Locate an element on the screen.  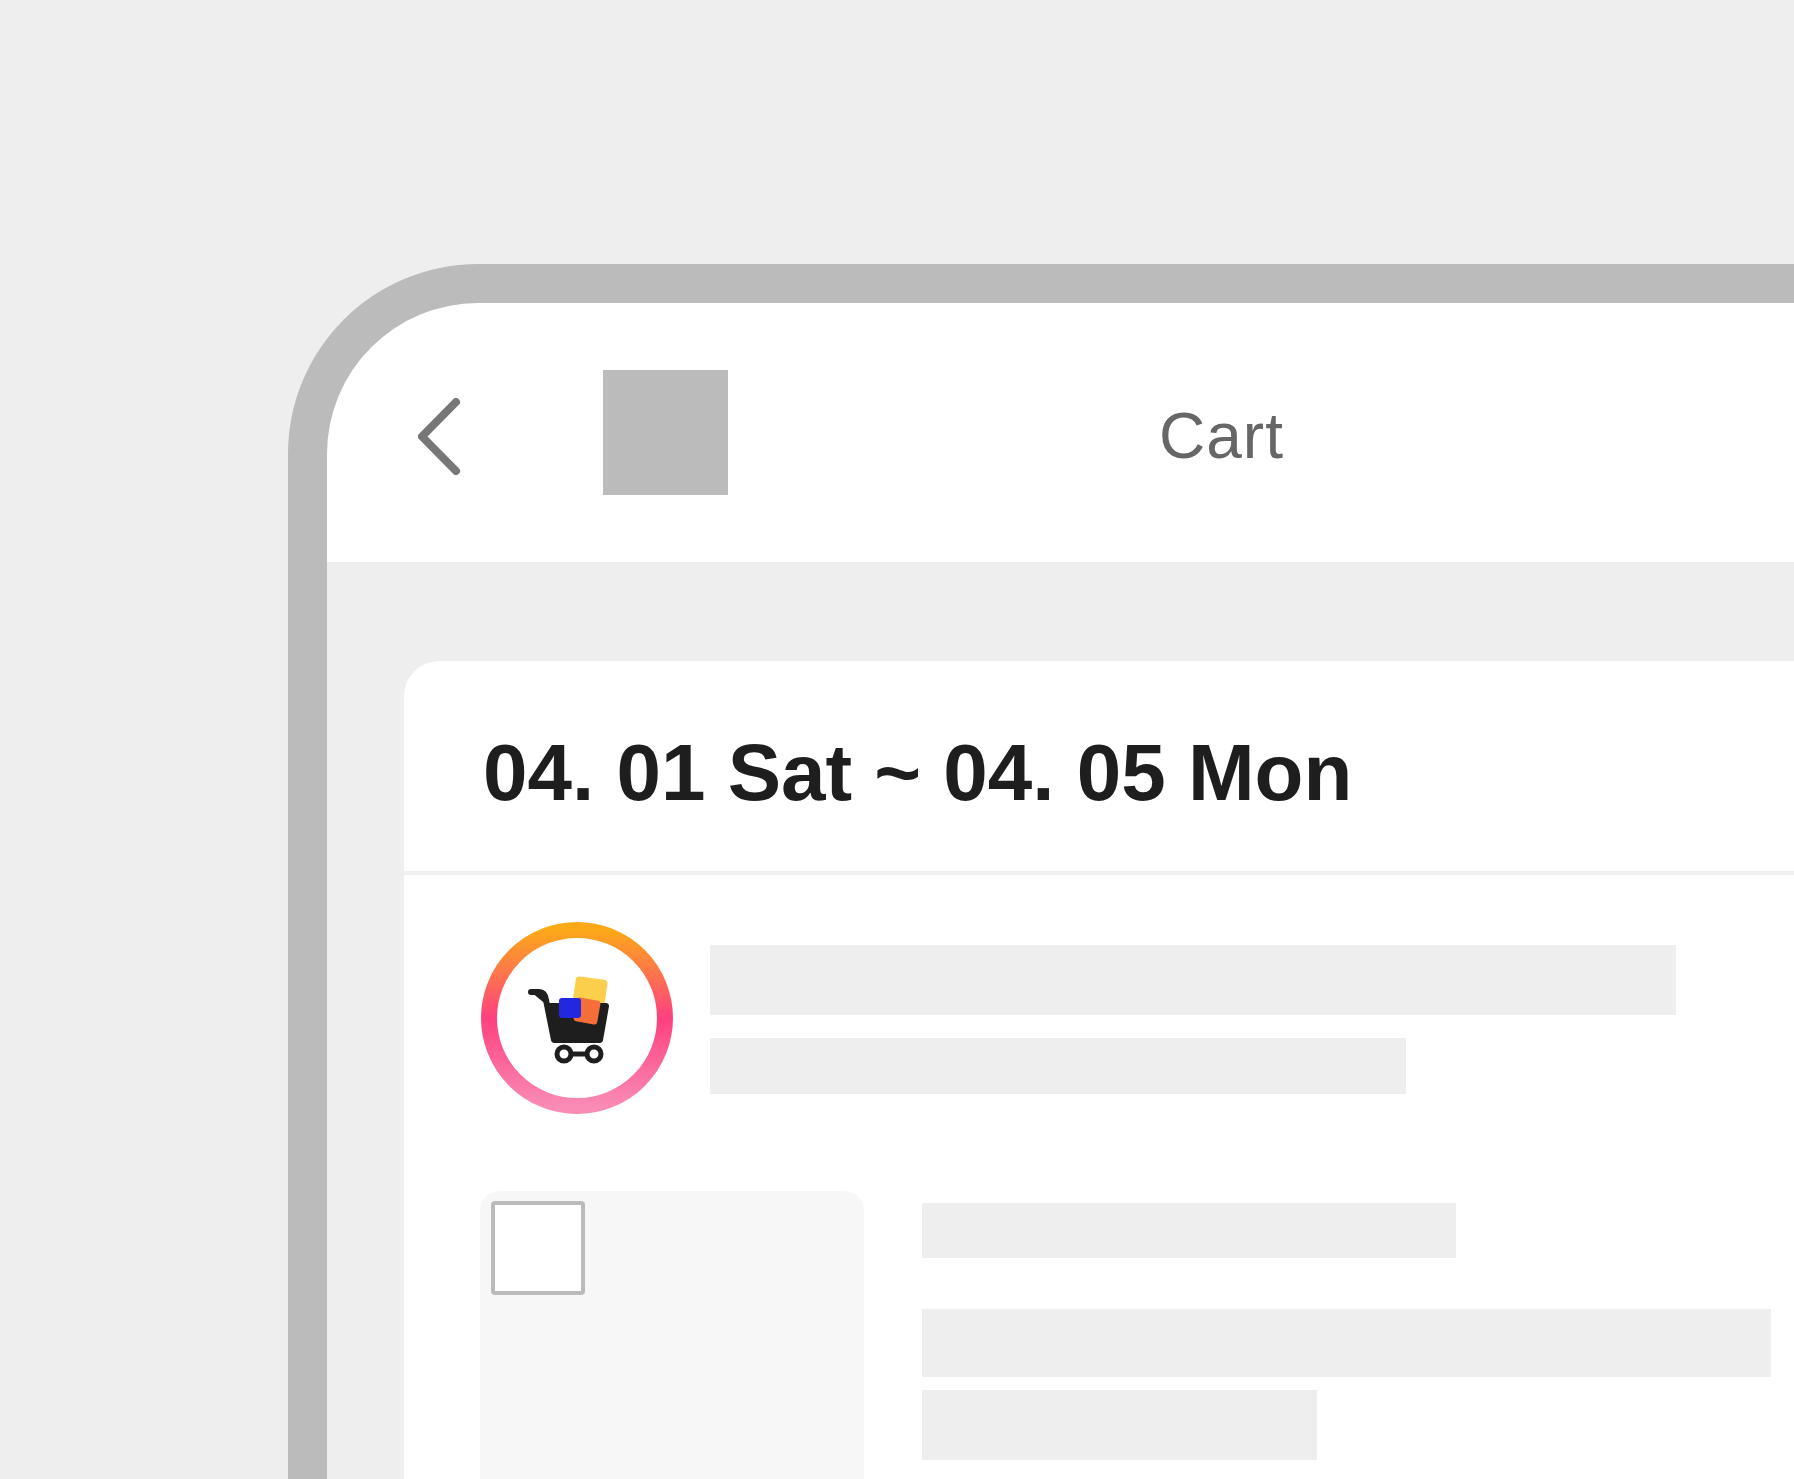
back-icon is located at coordinates (439, 436).